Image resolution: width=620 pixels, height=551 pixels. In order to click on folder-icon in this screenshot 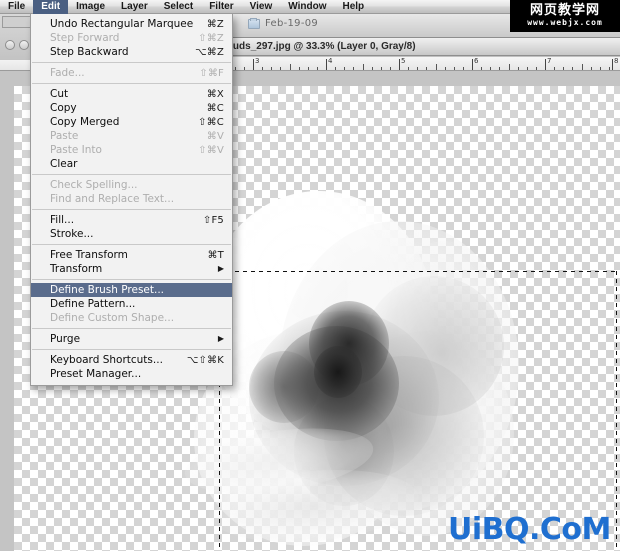, I will do `click(254, 23)`.